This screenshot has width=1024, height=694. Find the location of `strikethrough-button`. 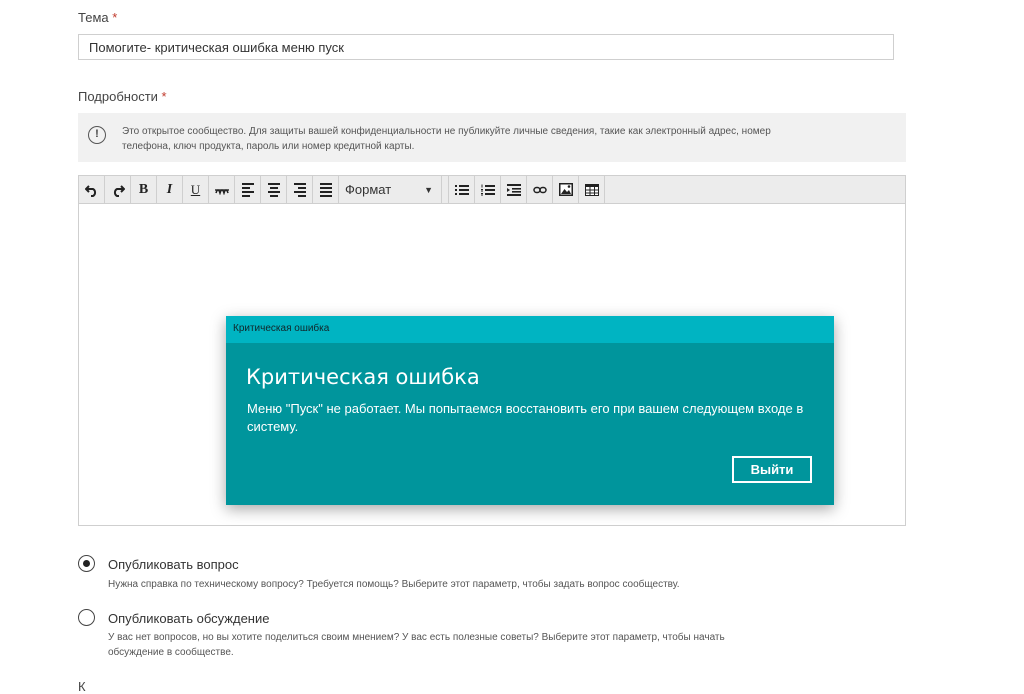

strikethrough-button is located at coordinates (222, 189).